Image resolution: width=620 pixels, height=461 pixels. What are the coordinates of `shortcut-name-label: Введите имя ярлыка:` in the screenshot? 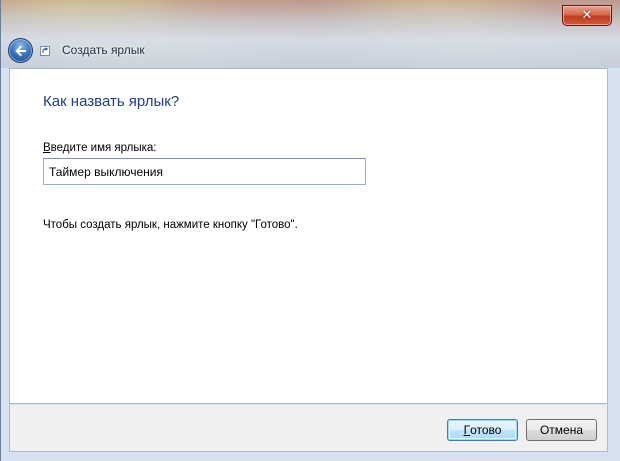 It's located at (100, 148).